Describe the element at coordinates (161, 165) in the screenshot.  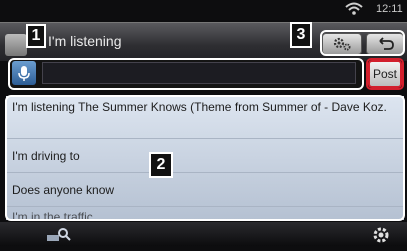
I see `callout-label-2: 2` at that location.